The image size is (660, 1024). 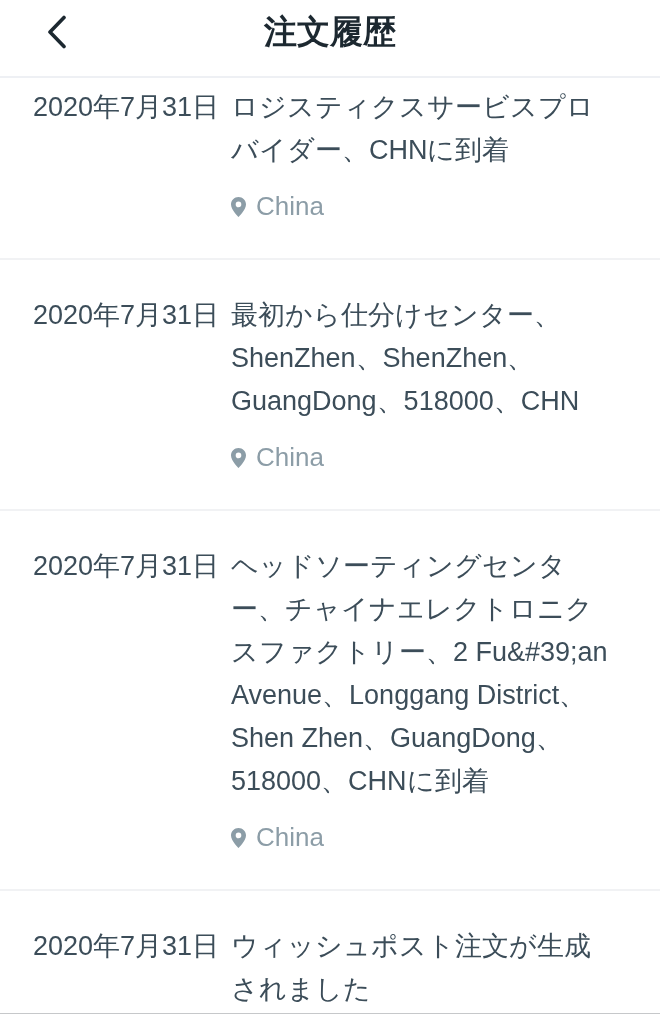 I want to click on event-description: 最初から仕分けセンター、ShenZhen、ShenZhen、GuangDong、518000、CHN, so click(x=406, y=358).